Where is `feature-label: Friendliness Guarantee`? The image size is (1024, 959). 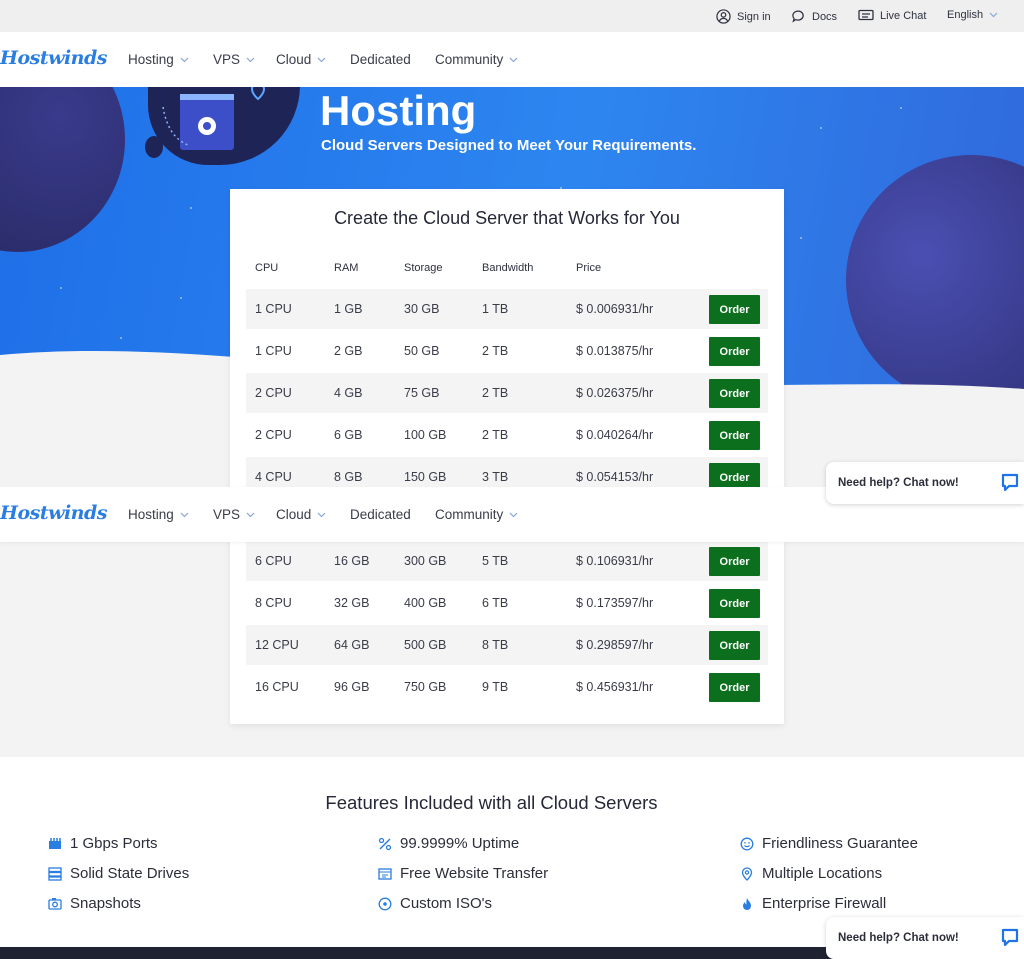
feature-label: Friendliness Guarantee is located at coordinates (840, 843).